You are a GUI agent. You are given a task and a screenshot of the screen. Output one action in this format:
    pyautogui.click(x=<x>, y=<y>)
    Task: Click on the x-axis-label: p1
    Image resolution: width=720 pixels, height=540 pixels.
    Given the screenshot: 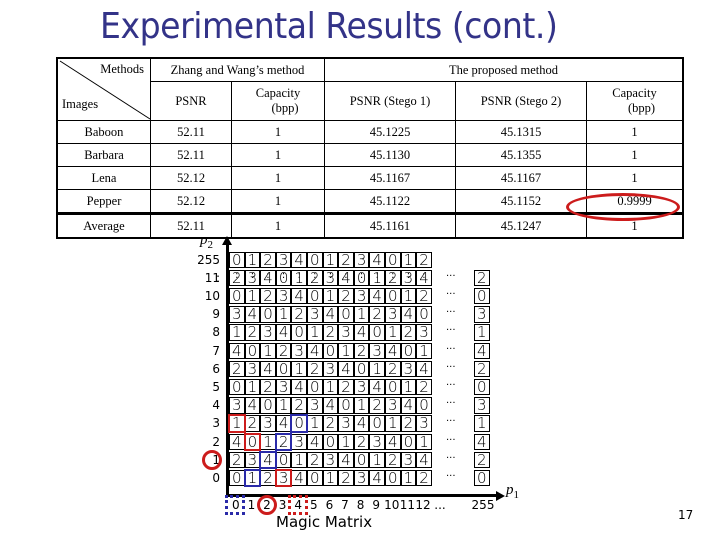 What is the action you would take?
    pyautogui.click(x=512, y=491)
    